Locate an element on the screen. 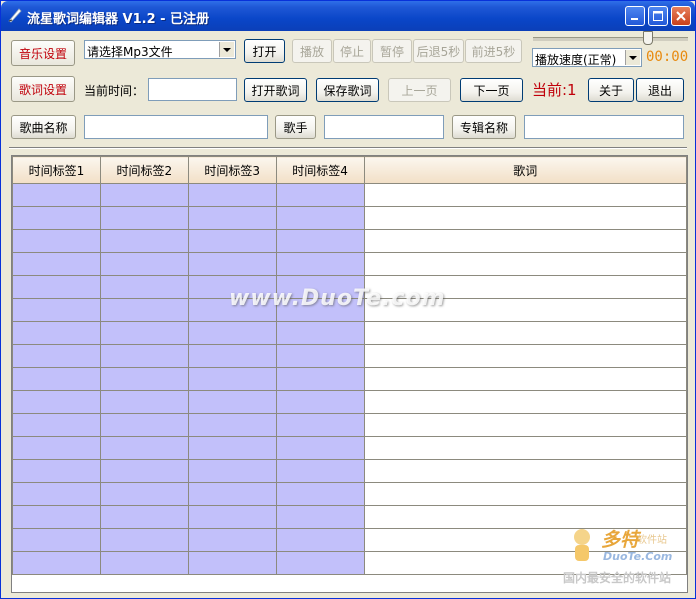 The width and height of the screenshot is (696, 599). prev-page-button: 上一页 is located at coordinates (419, 90).